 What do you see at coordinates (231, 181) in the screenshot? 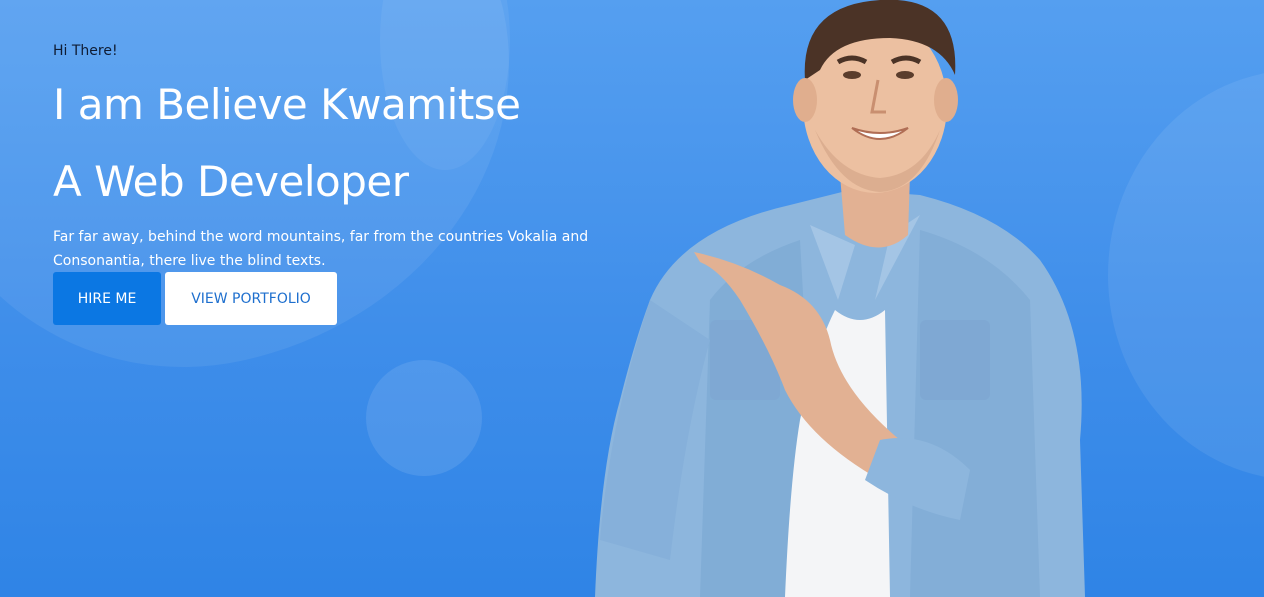
I see `headline-role: A Web Developer` at bounding box center [231, 181].